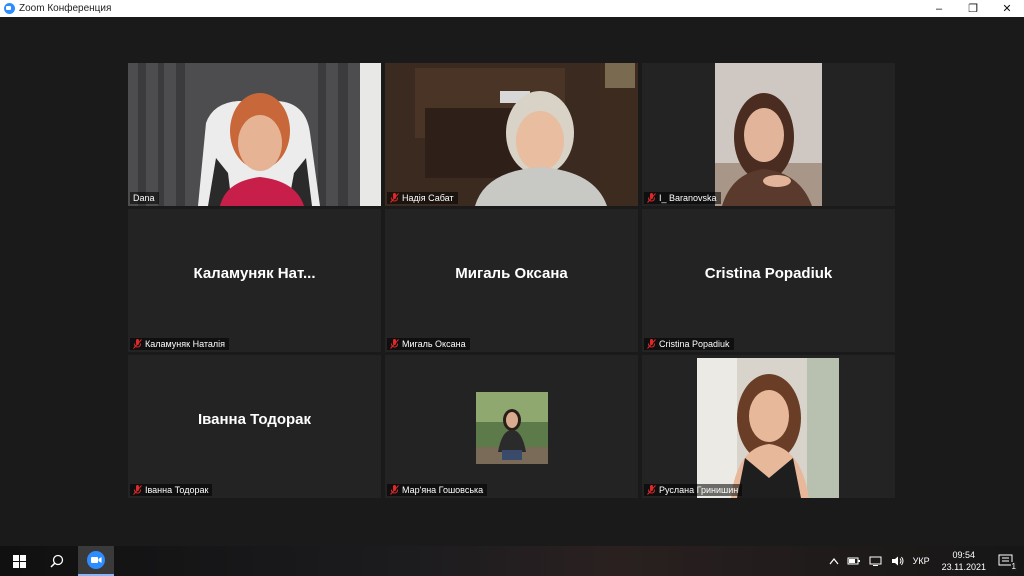  I want to click on participant-name-label: Мар'яна Гошовська, so click(437, 490).